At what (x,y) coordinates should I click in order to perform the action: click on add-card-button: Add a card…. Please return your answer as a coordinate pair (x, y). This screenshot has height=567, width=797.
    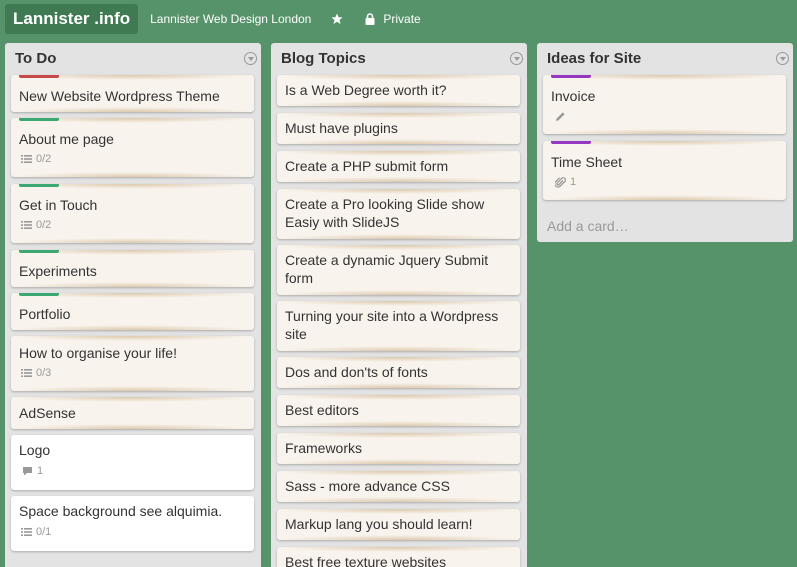
    Looking at the image, I should click on (588, 226).